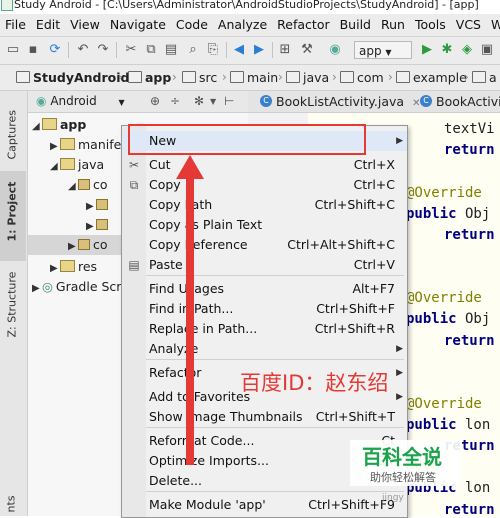 This screenshot has height=518, width=500. I want to click on menu-item-copy-as-plain-text: Copy as Plain Text, so click(264, 225).